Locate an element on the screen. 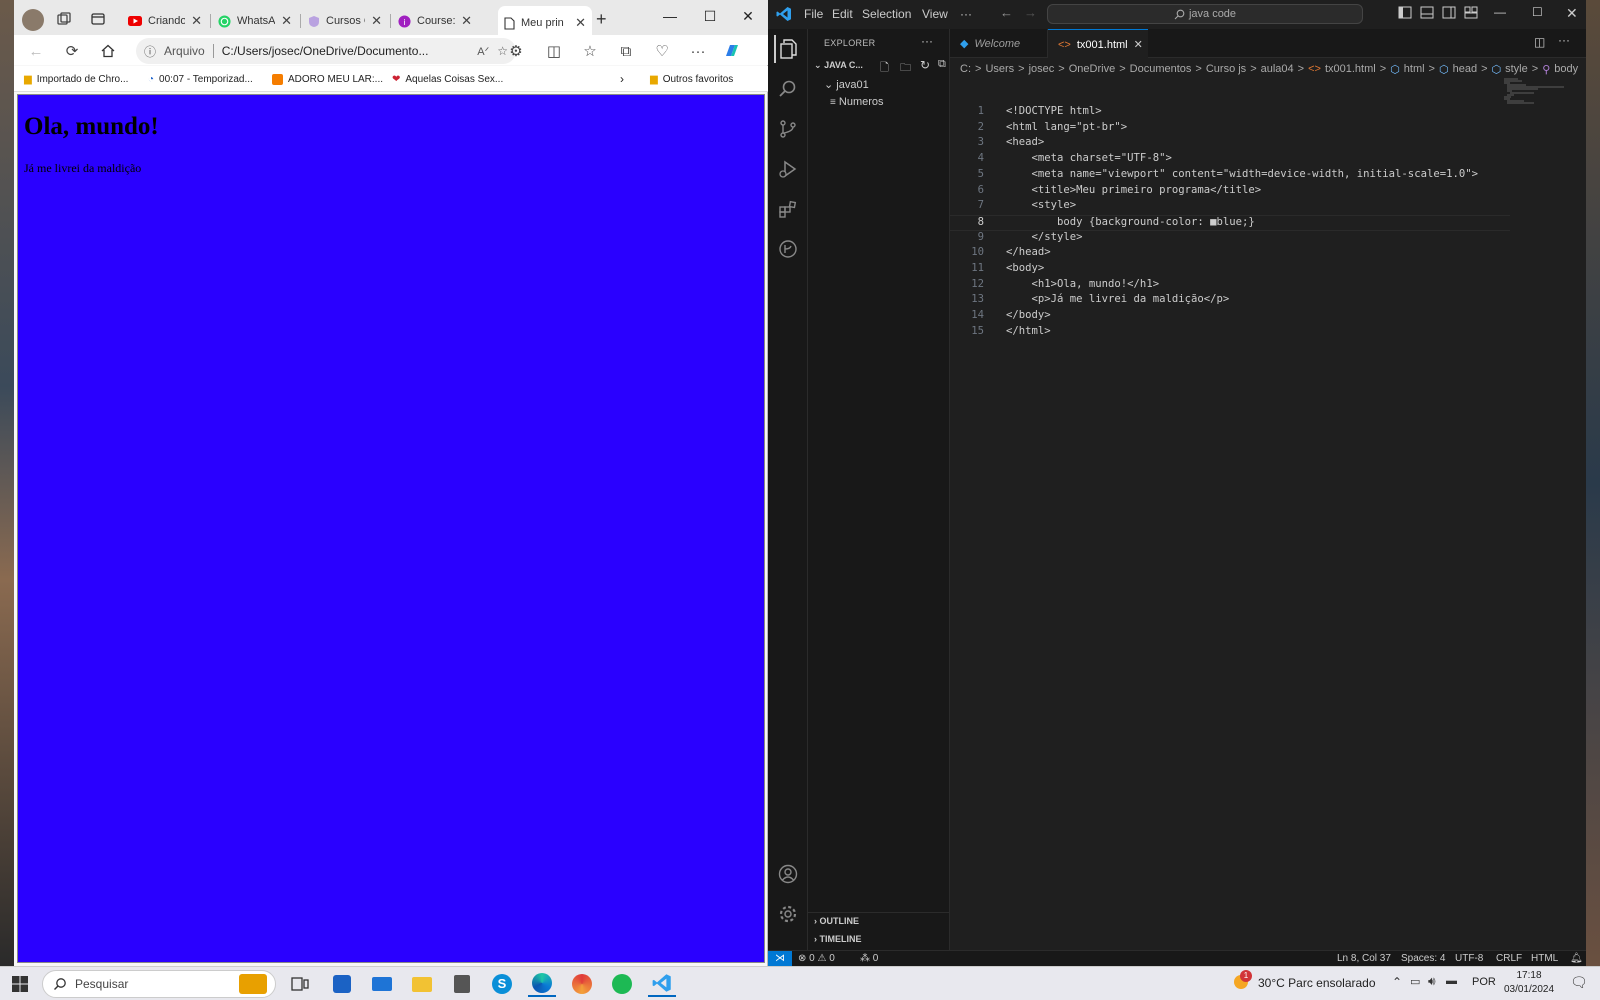 This screenshot has width=1600, height=1000. menu-selection: Selection is located at coordinates (886, 14).